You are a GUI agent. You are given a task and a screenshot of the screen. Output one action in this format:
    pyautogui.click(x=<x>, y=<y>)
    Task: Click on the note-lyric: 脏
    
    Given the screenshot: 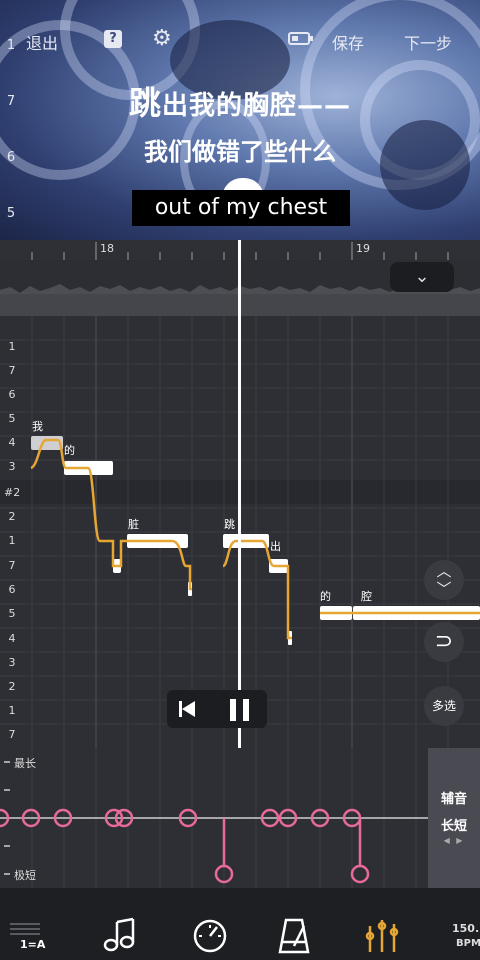 What is the action you would take?
    pyautogui.click(x=133, y=524)
    